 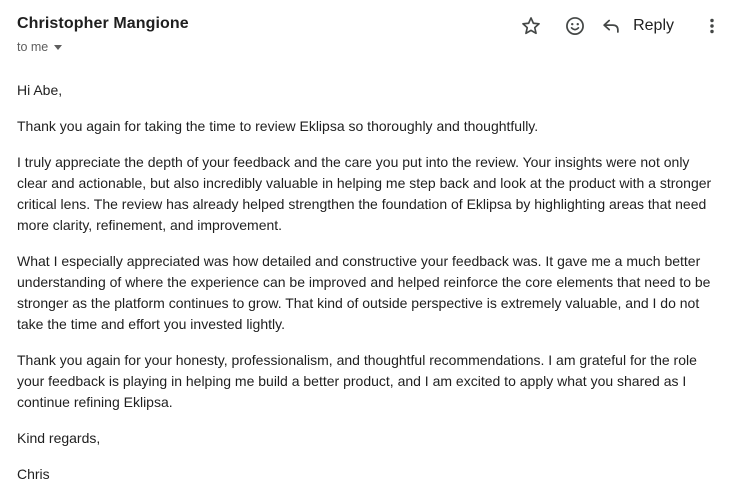 What do you see at coordinates (33, 47) in the screenshot?
I see `recipient-label: to me` at bounding box center [33, 47].